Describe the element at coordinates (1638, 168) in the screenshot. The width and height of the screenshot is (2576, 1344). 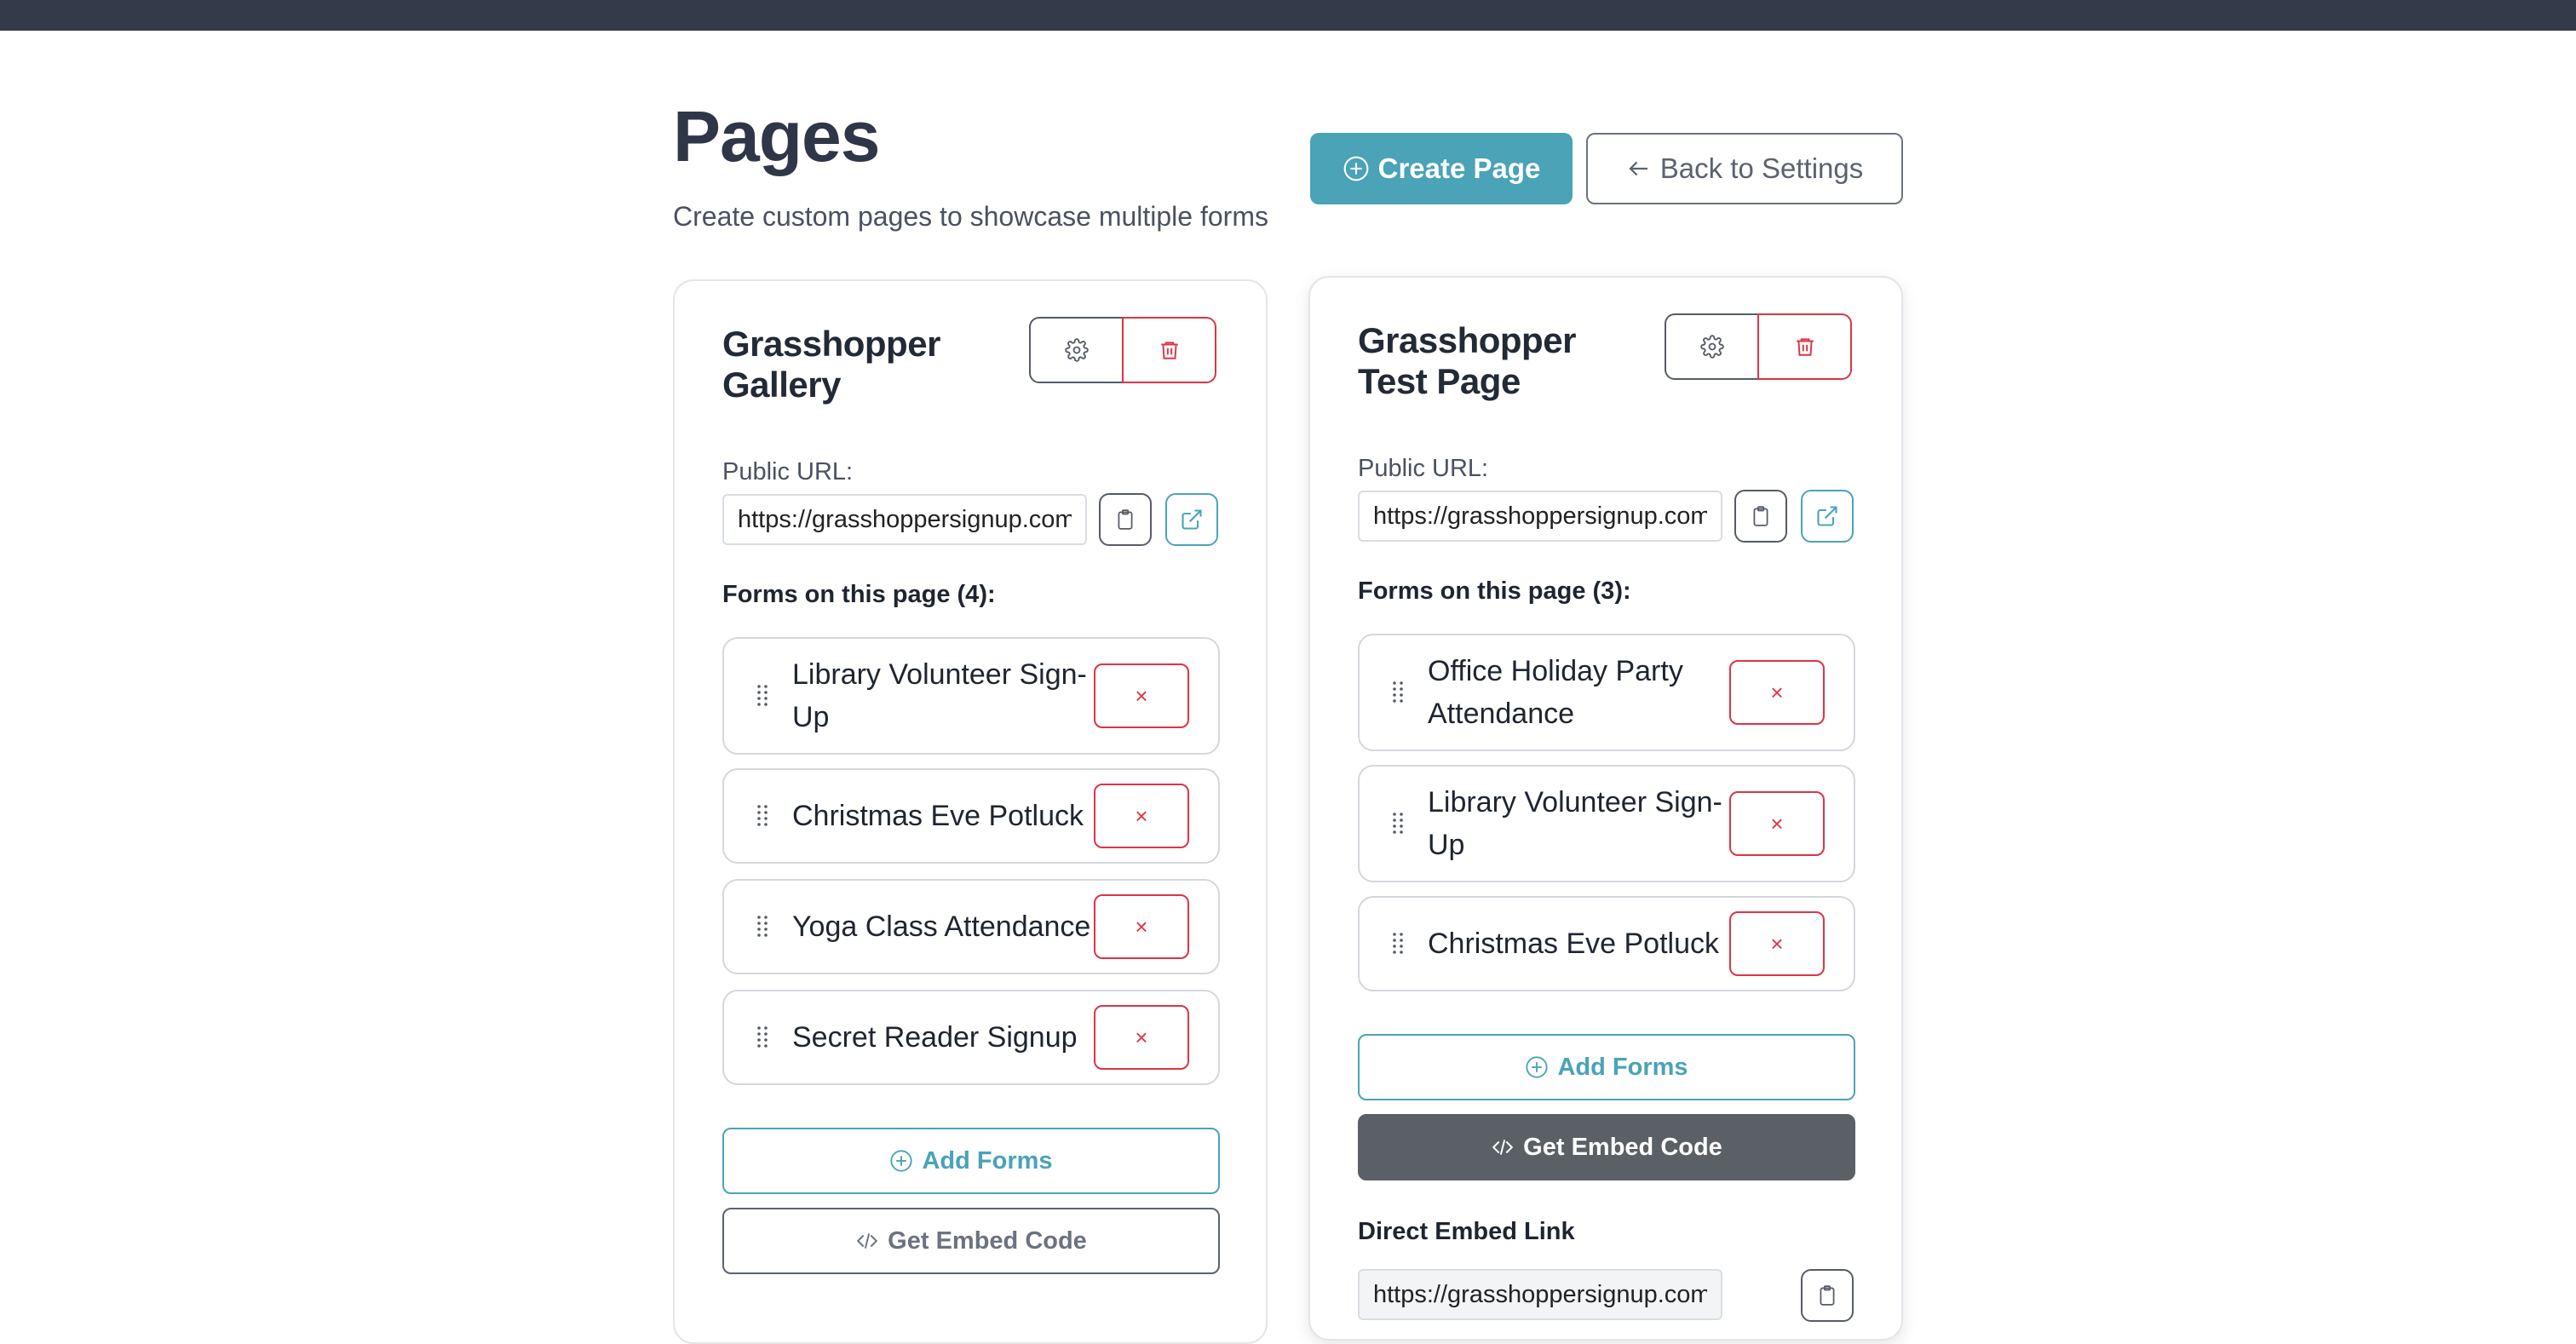
I see `arrow-left-icon` at that location.